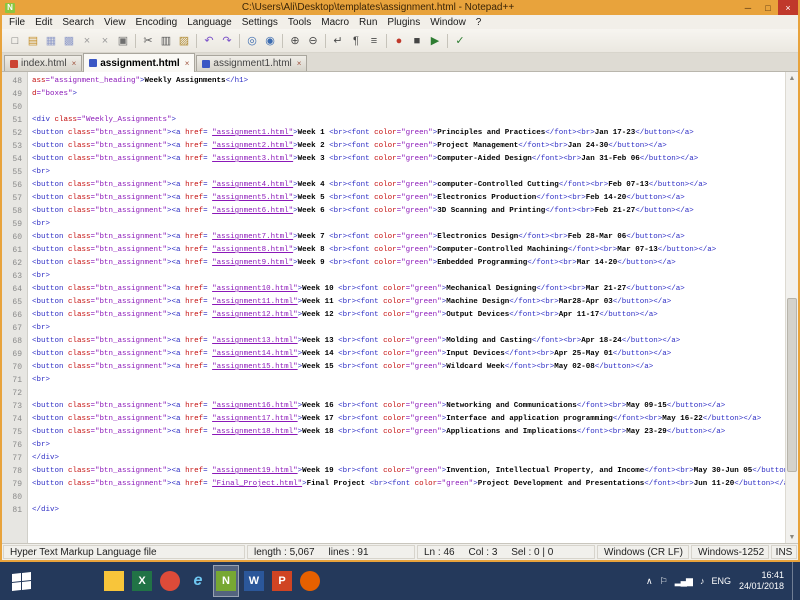 This screenshot has width=800, height=600. What do you see at coordinates (226, 581) in the screenshot?
I see `taskbar-notepad-plus-plus: N` at bounding box center [226, 581].